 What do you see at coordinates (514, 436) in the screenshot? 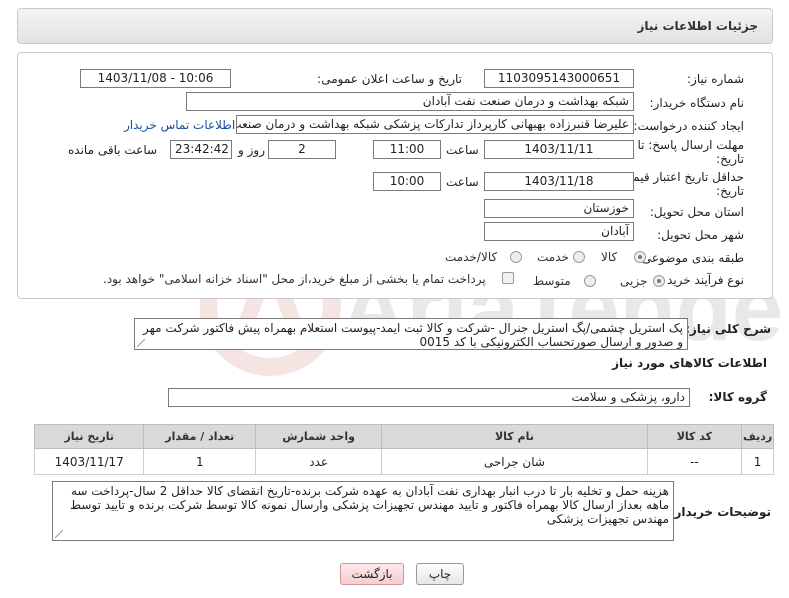
I see `col-goods-name: نام کالا` at bounding box center [514, 436].